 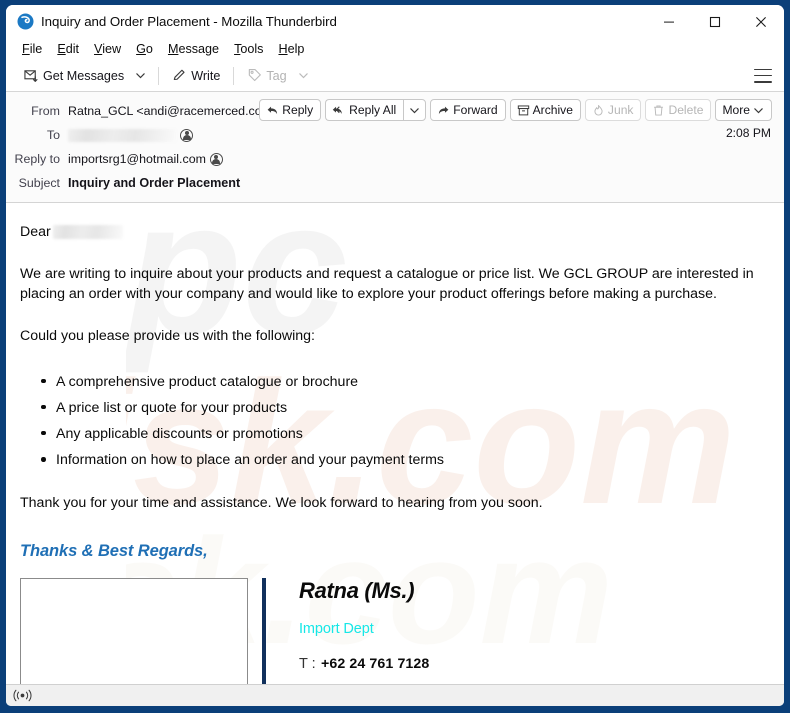 I want to click on maximize-button, so click(x=715, y=21).